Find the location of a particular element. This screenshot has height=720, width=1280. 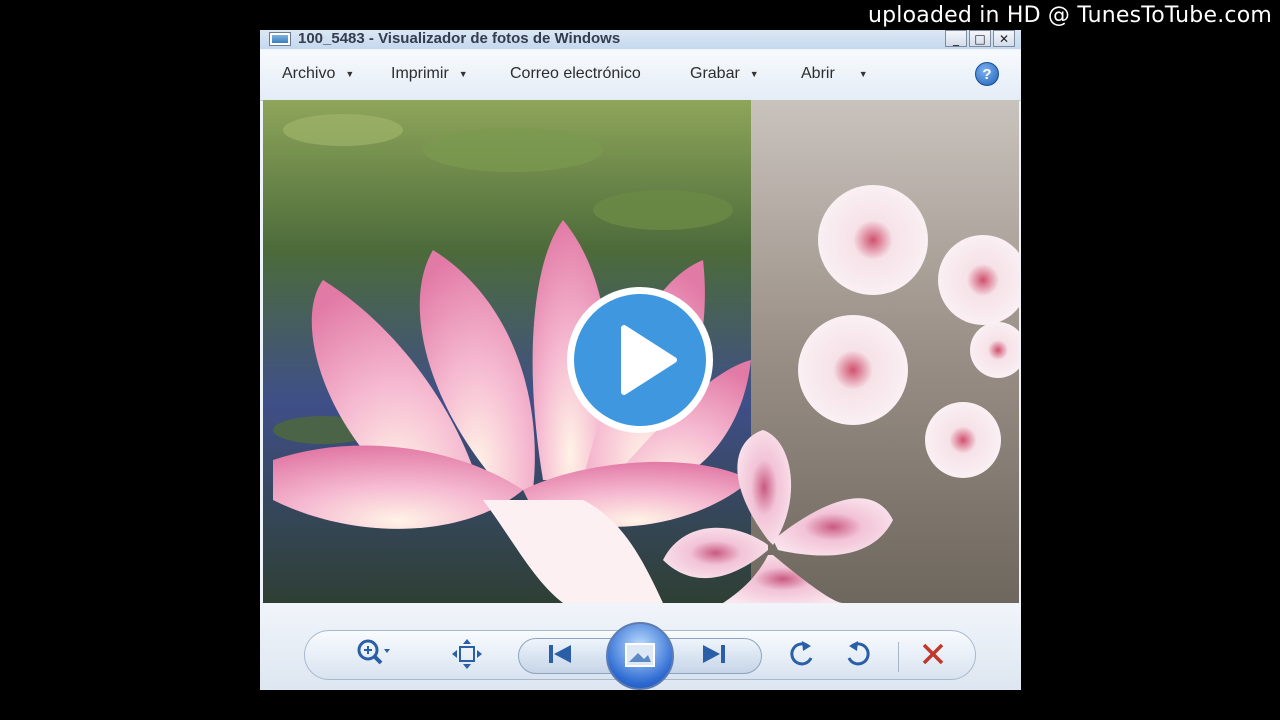

video-play-button is located at coordinates (640, 360).